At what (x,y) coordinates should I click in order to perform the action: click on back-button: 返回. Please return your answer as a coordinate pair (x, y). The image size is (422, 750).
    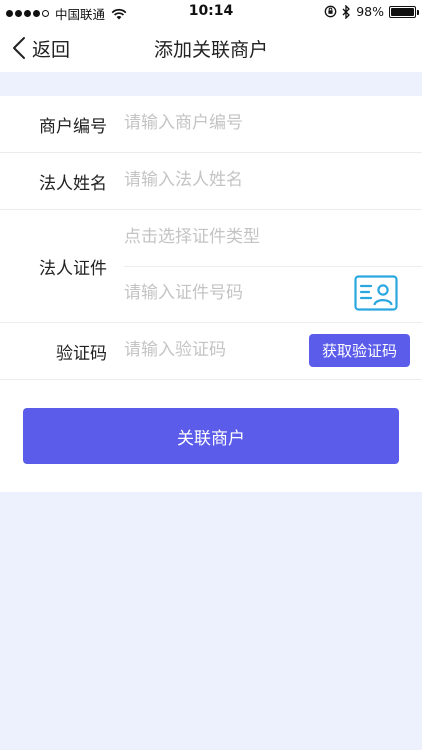
    Looking at the image, I should click on (41, 48).